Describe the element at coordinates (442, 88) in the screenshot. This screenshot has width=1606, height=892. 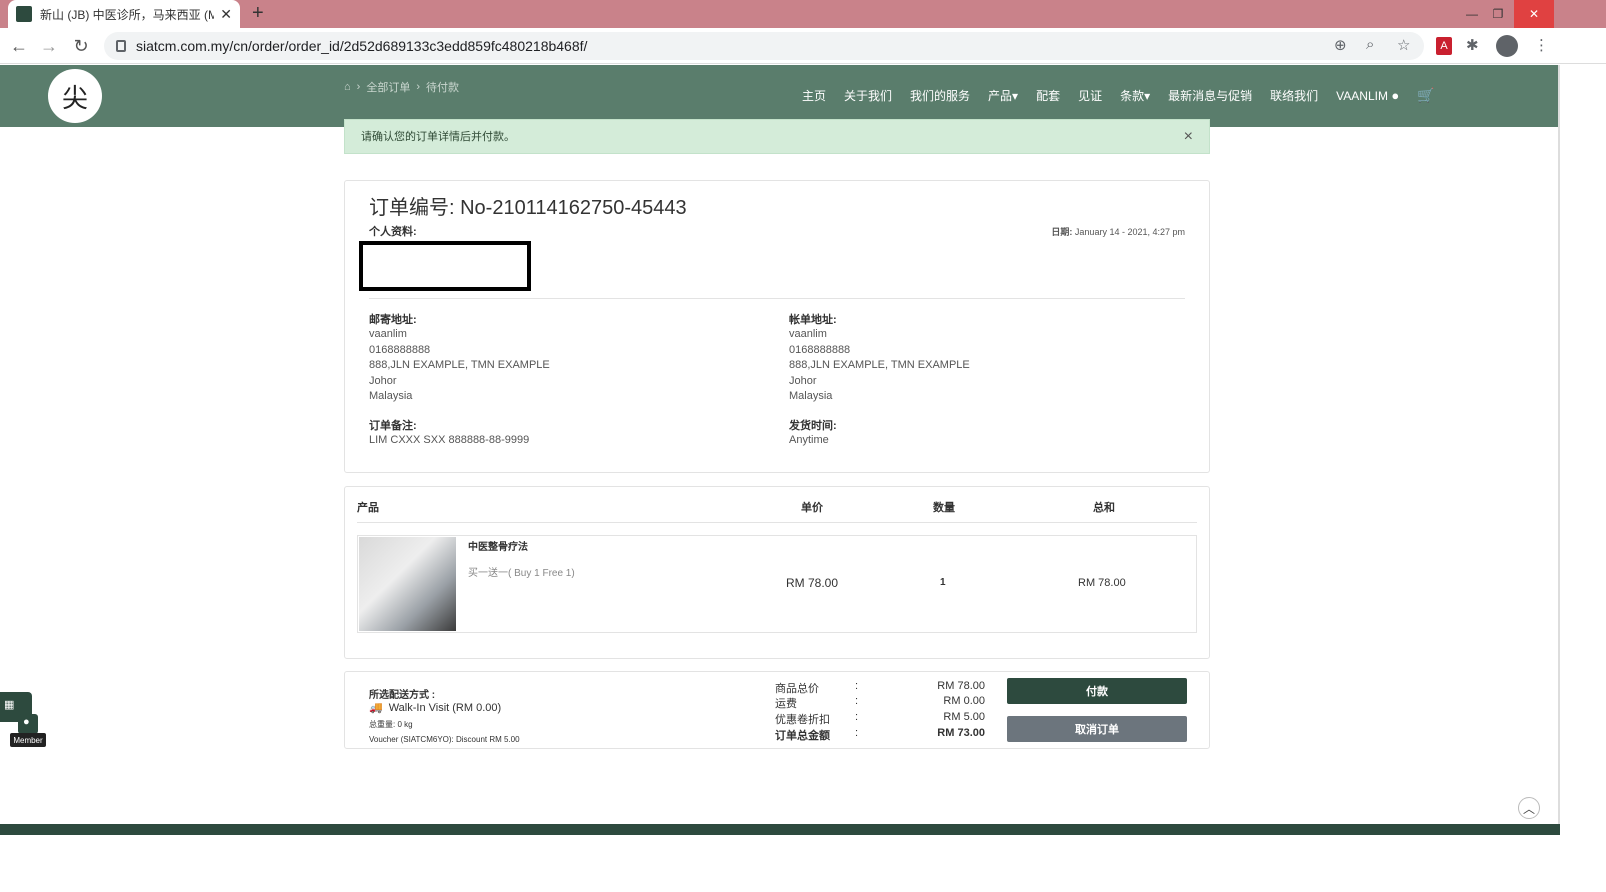
I see `breadcrumb-pending-payment: 待付款` at that location.